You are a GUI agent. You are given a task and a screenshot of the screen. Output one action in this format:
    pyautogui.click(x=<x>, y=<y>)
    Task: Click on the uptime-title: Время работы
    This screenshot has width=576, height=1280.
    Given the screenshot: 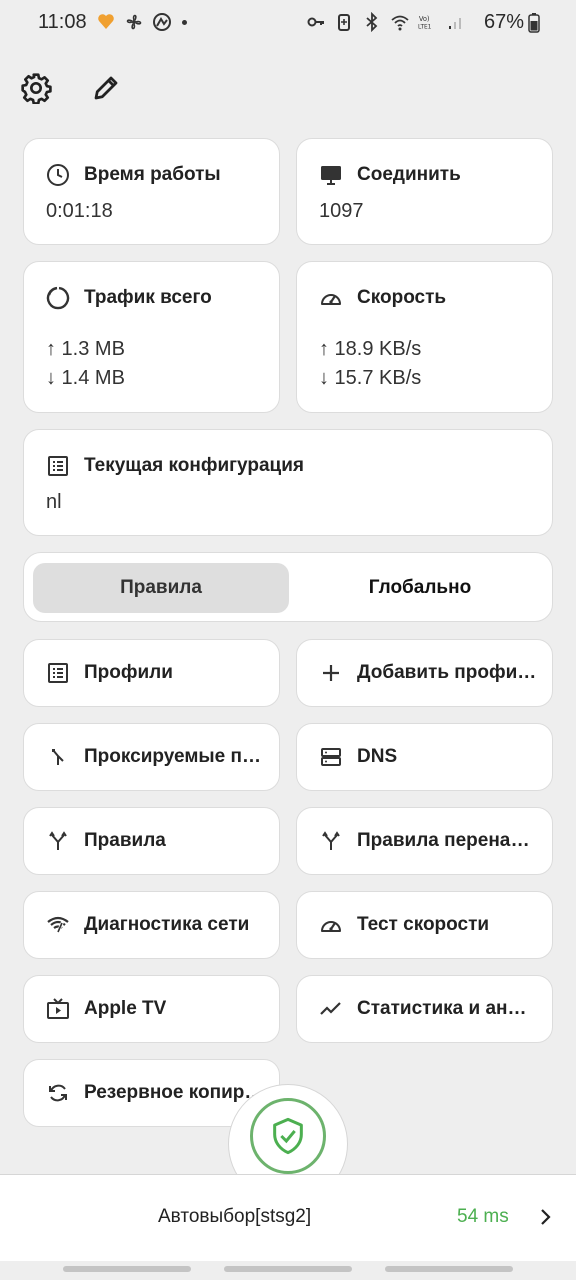 What is the action you would take?
    pyautogui.click(x=152, y=174)
    